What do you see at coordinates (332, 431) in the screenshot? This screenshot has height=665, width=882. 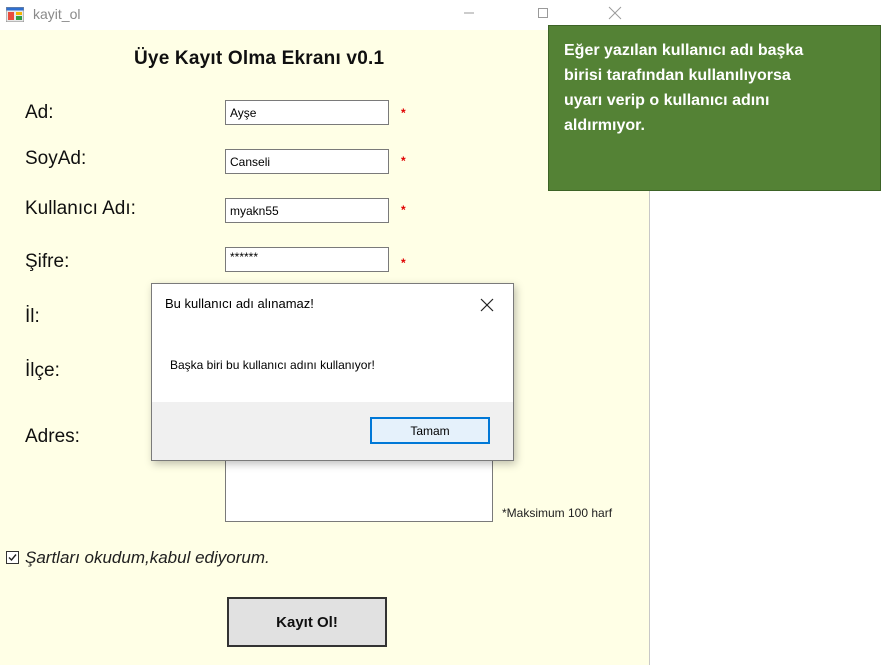 I see `dialog-footer: Tamam` at bounding box center [332, 431].